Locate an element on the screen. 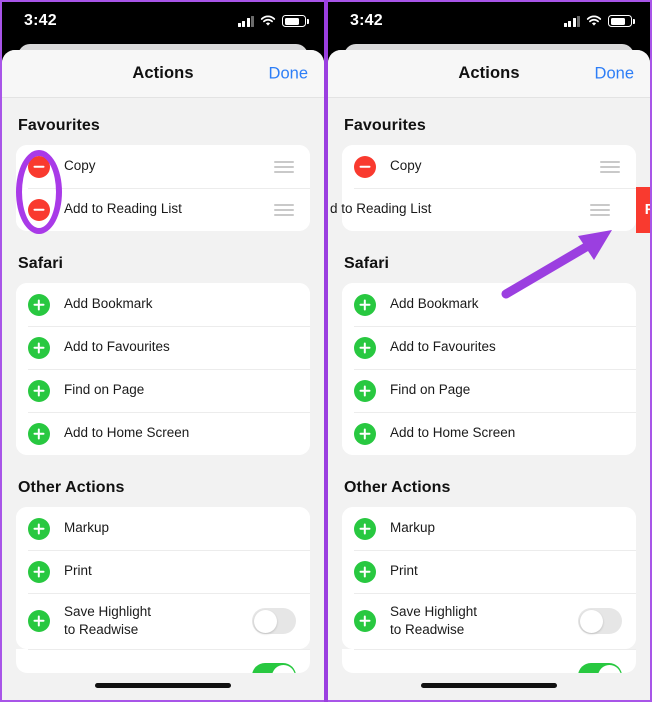 The width and height of the screenshot is (652, 702). list-item-label: Add to Reading List is located at coordinates (123, 209).